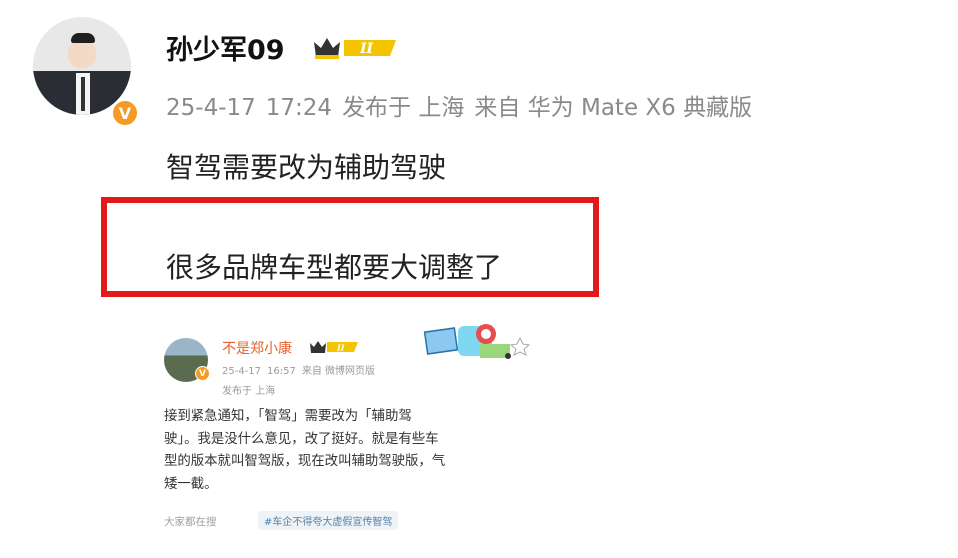 The height and width of the screenshot is (558, 958). I want to click on embedded-footer-label: 大家都在搜, so click(190, 522).